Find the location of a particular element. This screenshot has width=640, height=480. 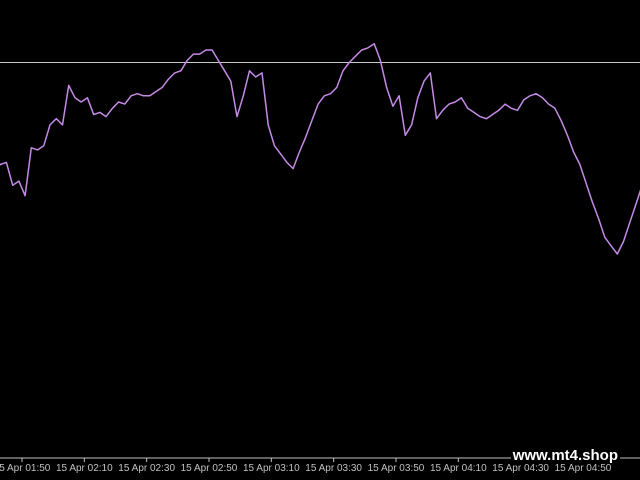

x-tick-label: 15 Apr 03:50 is located at coordinates (396, 468).